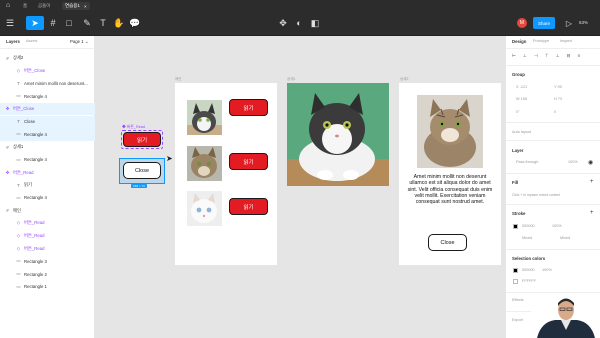 The width and height of the screenshot is (600, 338). I want to click on read-button-2: 읽기, so click(248, 161).